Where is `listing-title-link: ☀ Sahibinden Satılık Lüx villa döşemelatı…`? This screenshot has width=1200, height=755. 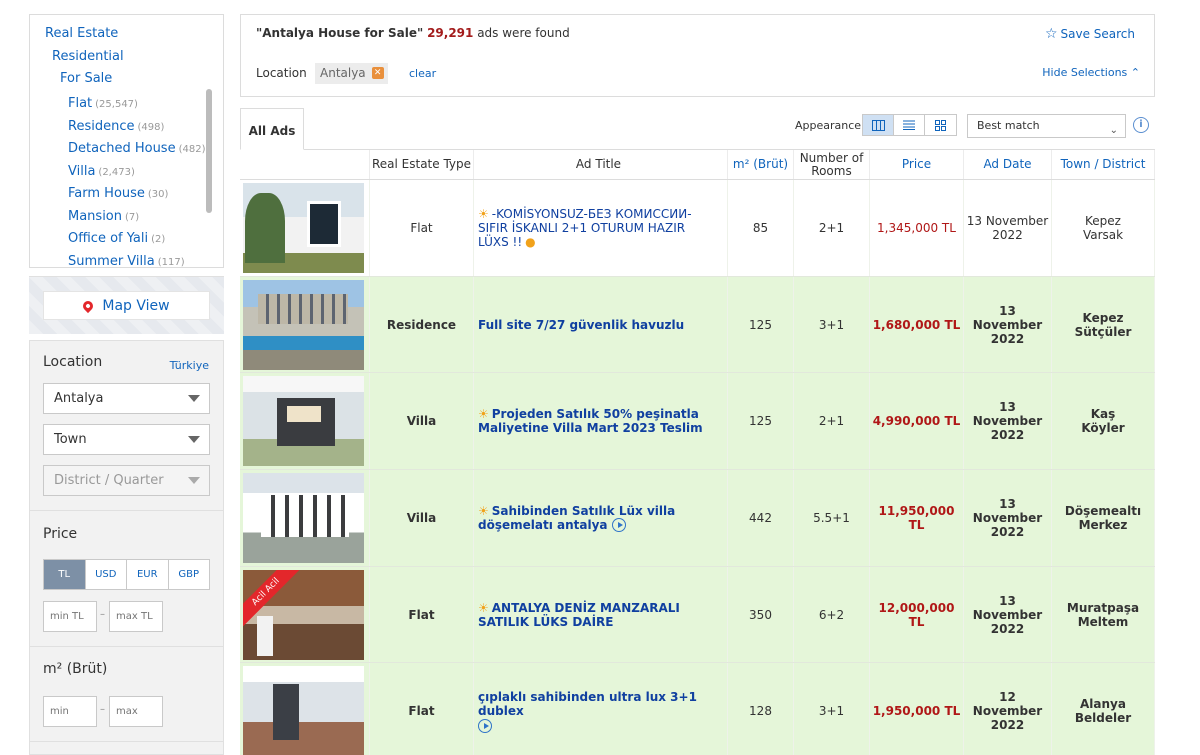 listing-title-link: ☀ Sahibinden Satılık Lüx villa döşemelatı… is located at coordinates (598, 518).